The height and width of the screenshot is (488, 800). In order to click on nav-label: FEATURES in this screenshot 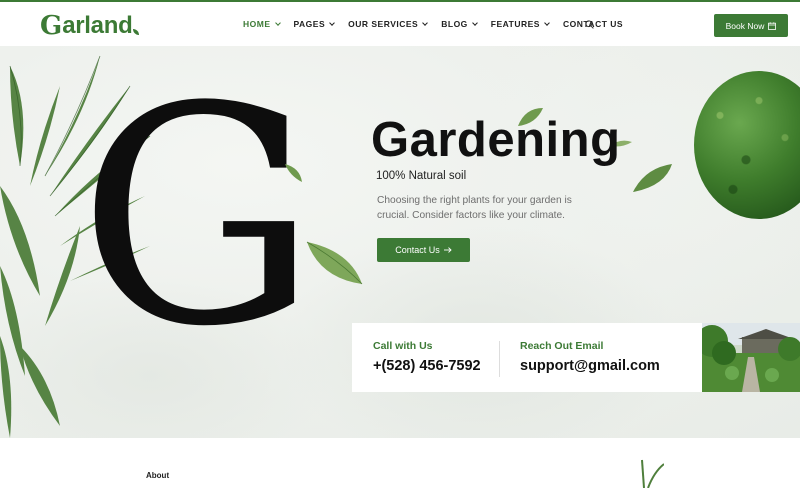, I will do `click(515, 24)`.